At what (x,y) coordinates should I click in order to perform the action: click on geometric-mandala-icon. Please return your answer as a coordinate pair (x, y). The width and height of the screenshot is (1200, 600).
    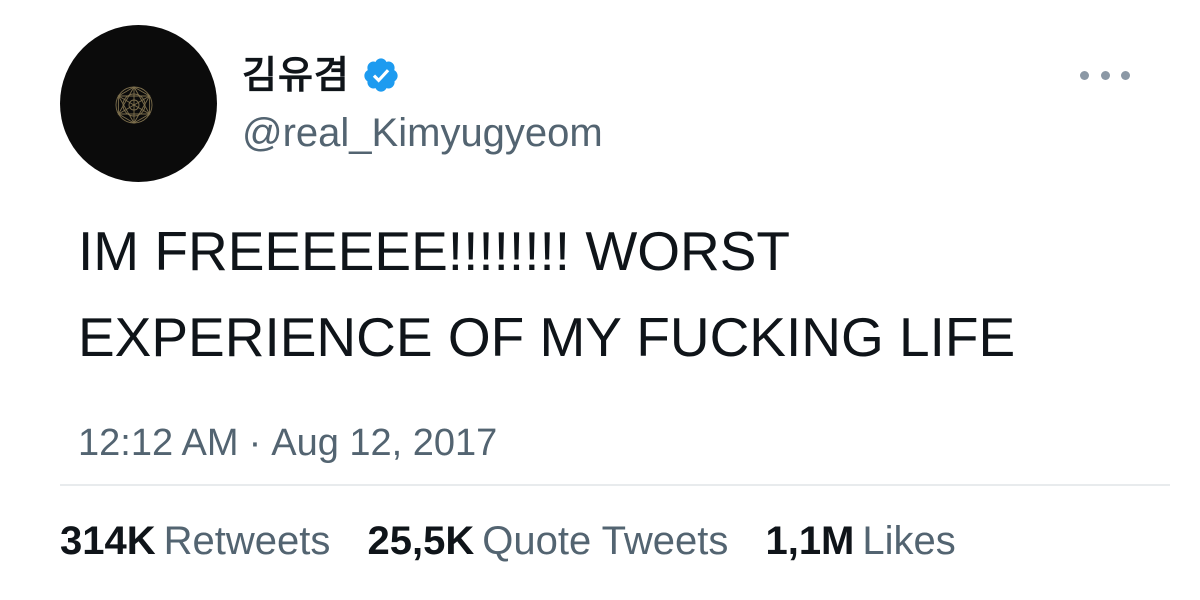
    Looking at the image, I should click on (134, 105).